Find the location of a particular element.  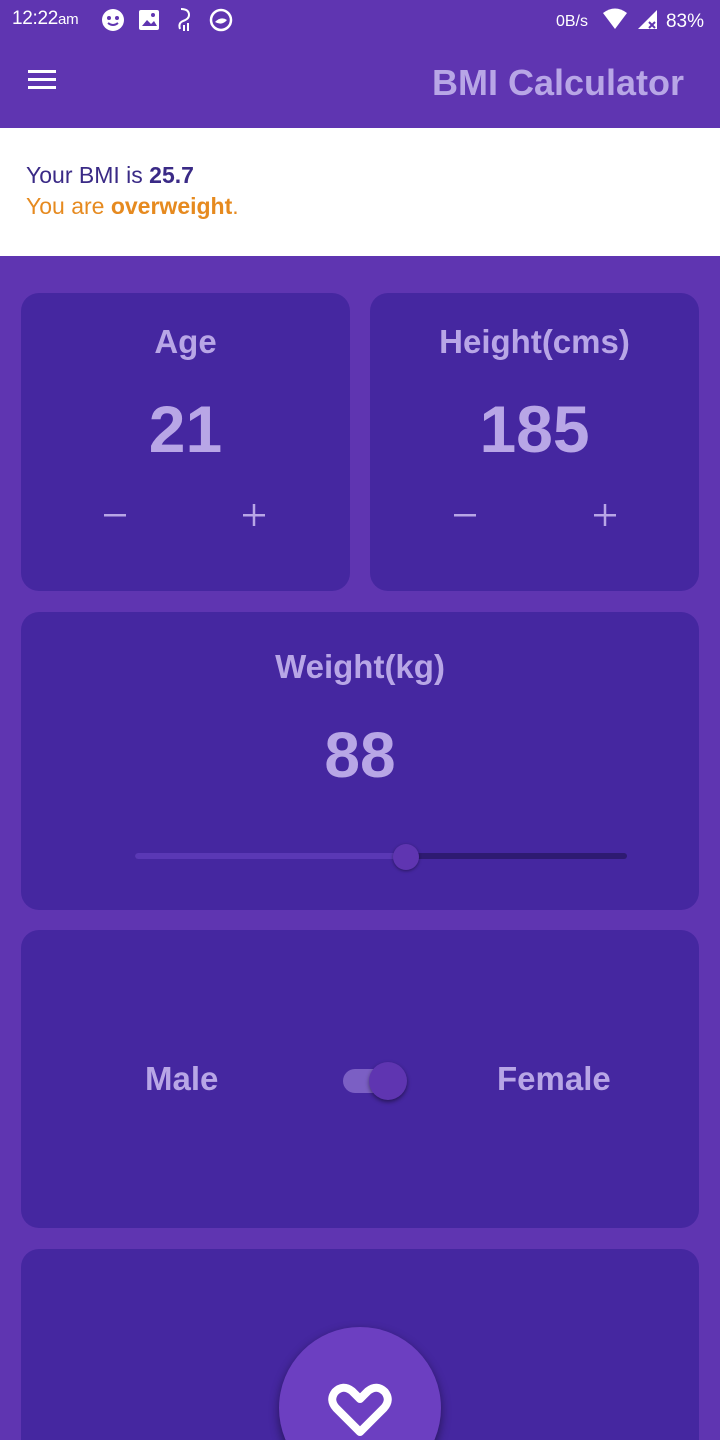

bmi-result-line: Your BMI is 25.7 is located at coordinates (360, 175).